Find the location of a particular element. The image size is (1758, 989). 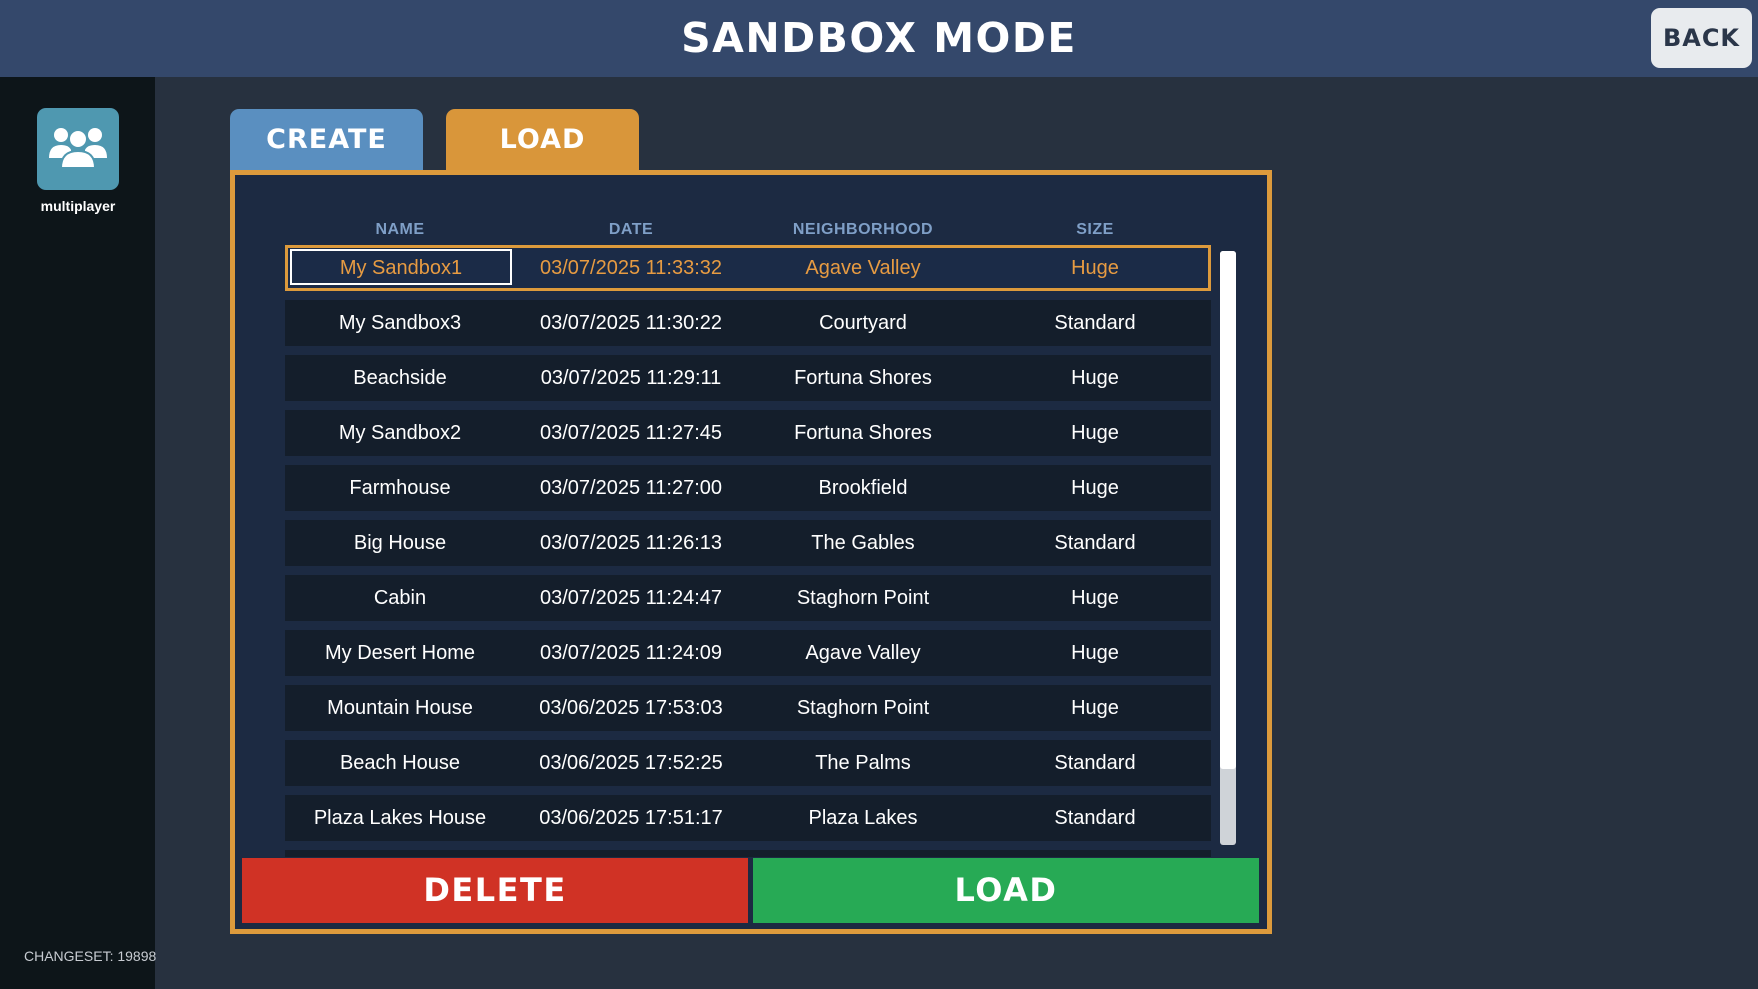

save-date: 03/07/2025 11:24:47 is located at coordinates (631, 598).